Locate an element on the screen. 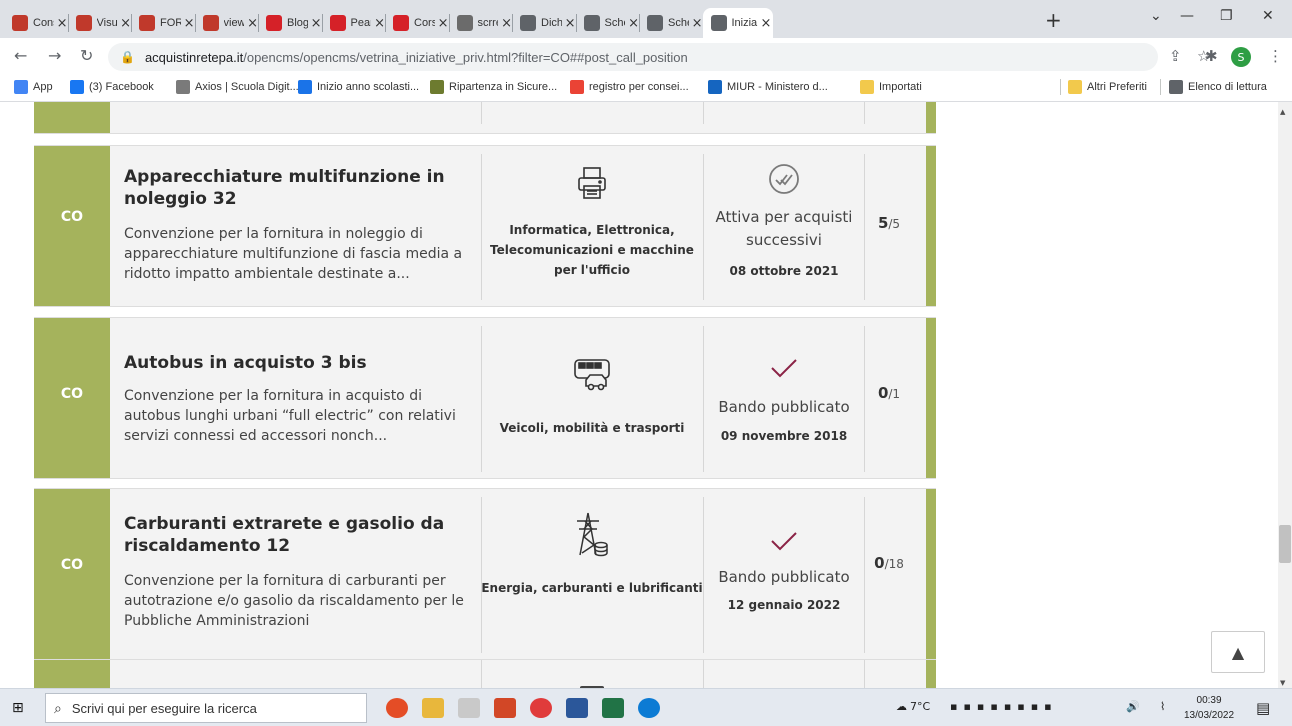 This screenshot has width=1292, height=726. card-status-date: 12 gennaio 2022 is located at coordinates (784, 605).